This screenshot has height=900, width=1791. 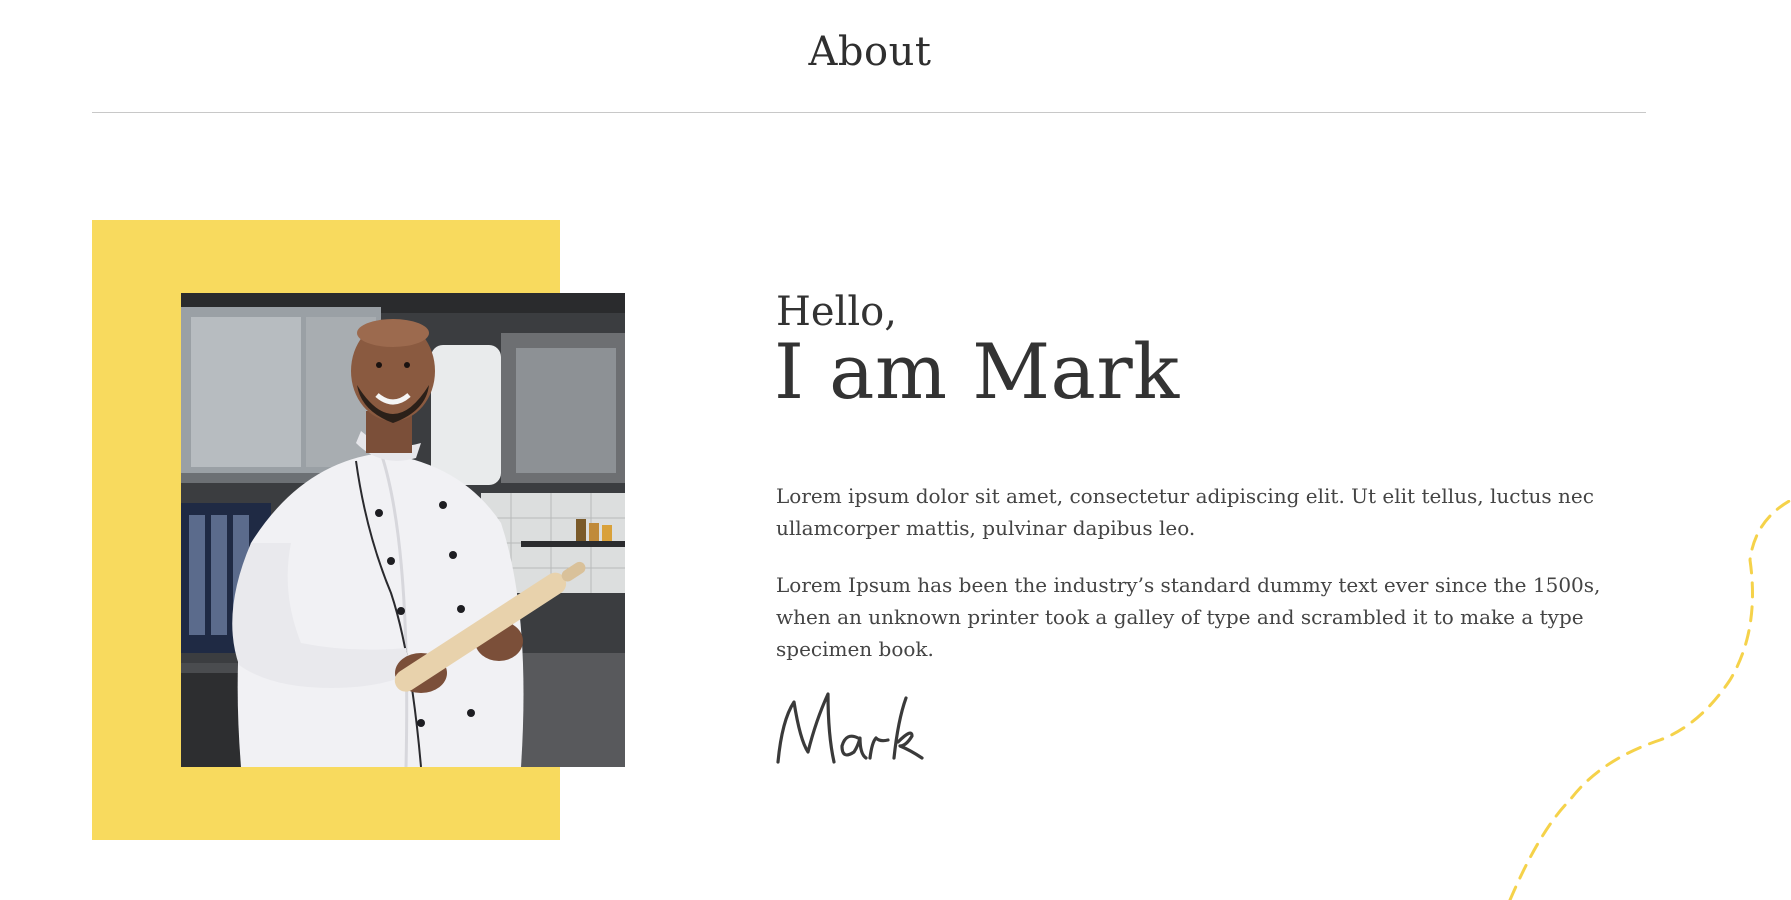 What do you see at coordinates (869, 112) in the screenshot?
I see `title-divider` at bounding box center [869, 112].